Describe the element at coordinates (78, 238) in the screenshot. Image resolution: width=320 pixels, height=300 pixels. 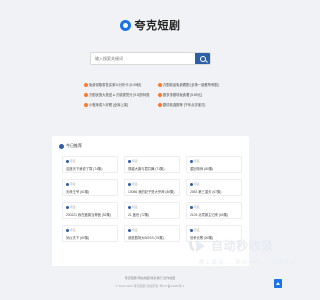
I see `card-title: 凤仪天下 (60集)` at that location.